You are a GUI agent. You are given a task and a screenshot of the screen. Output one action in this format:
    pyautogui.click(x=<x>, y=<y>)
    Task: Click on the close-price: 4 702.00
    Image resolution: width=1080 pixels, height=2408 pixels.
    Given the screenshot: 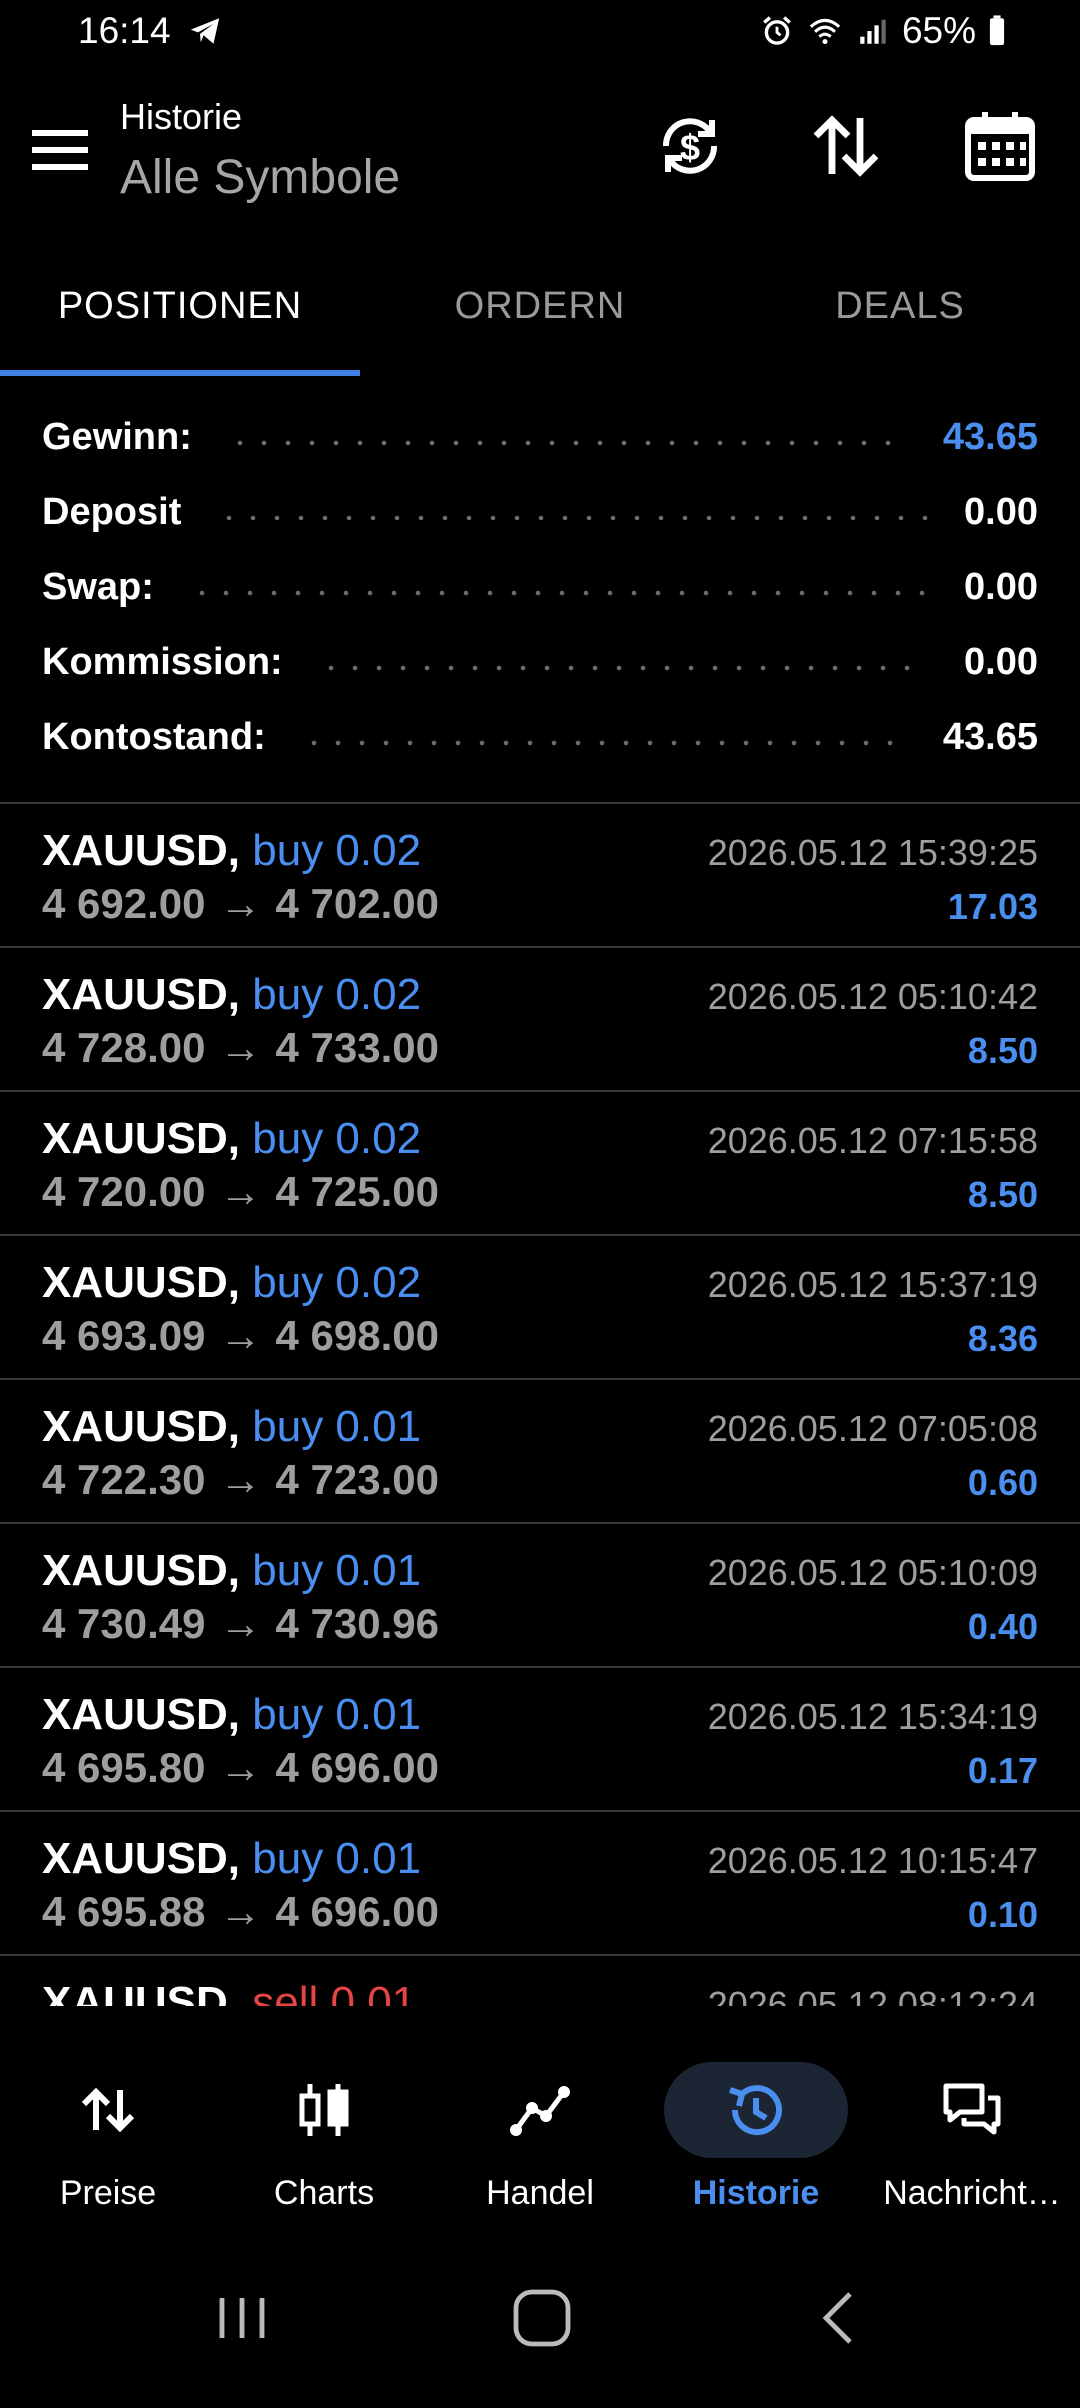 What is the action you would take?
    pyautogui.click(x=357, y=903)
    